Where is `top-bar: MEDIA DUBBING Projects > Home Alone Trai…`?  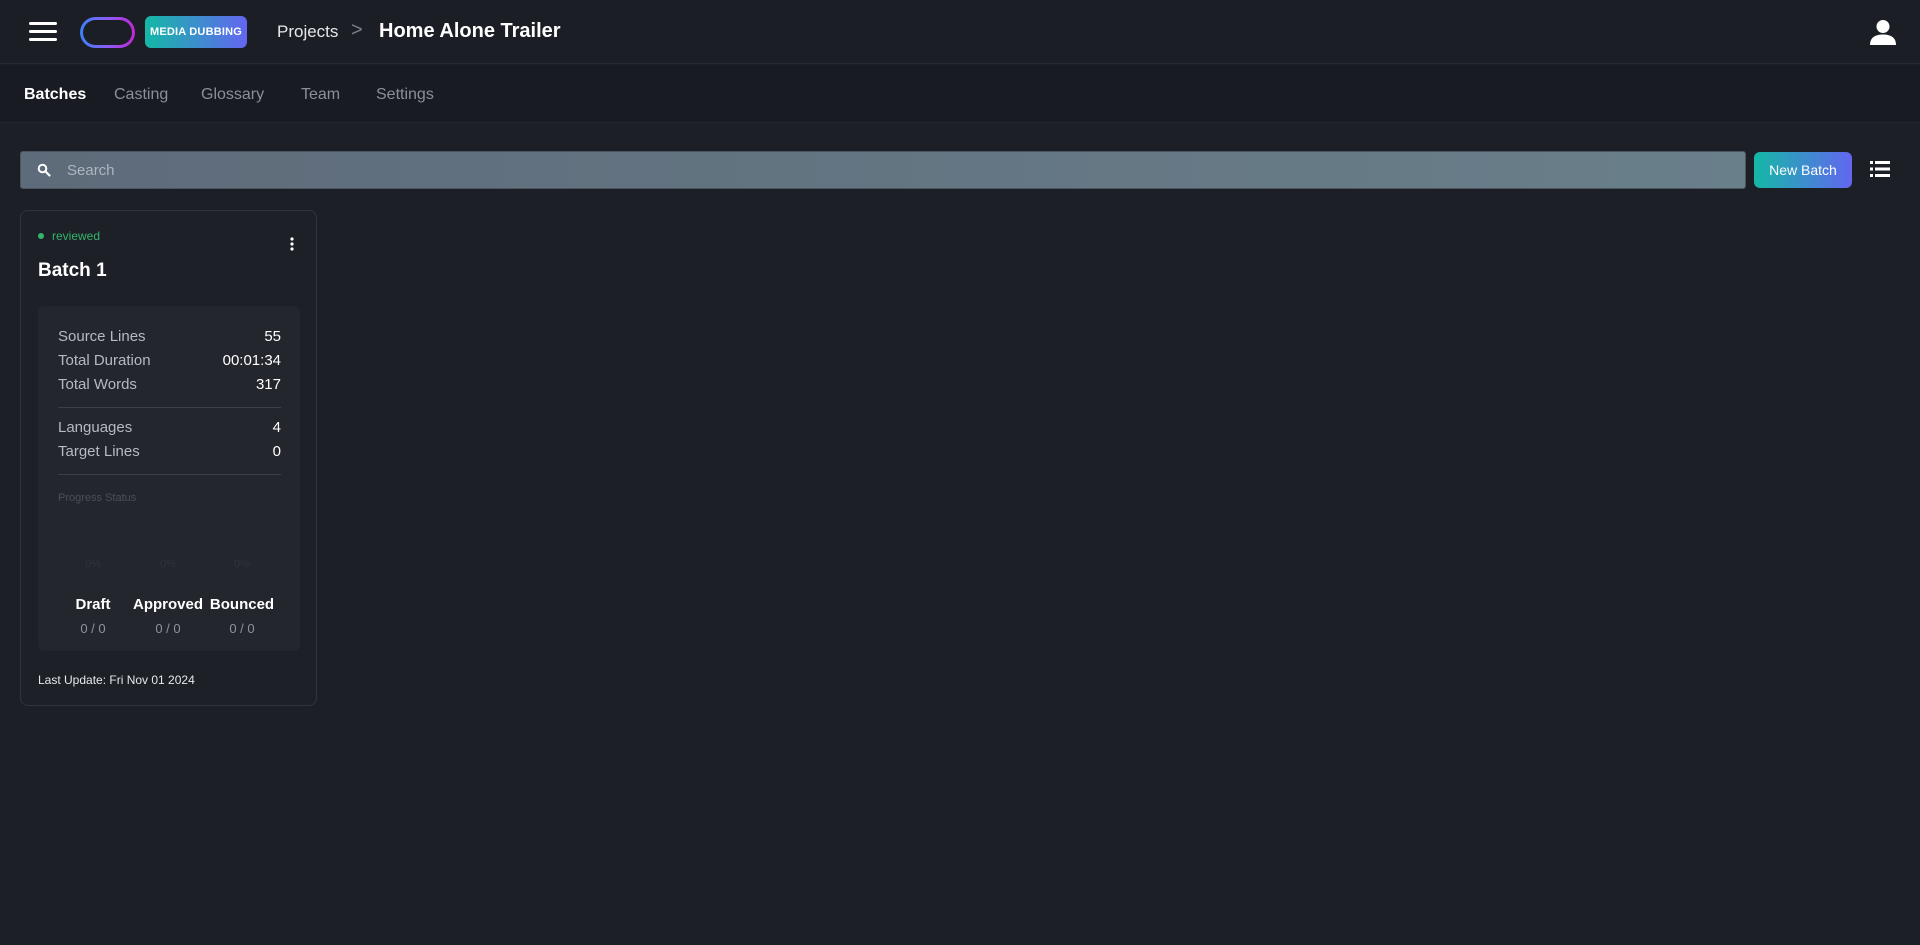 top-bar: MEDIA DUBBING Projects > Home Alone Trai… is located at coordinates (960, 32).